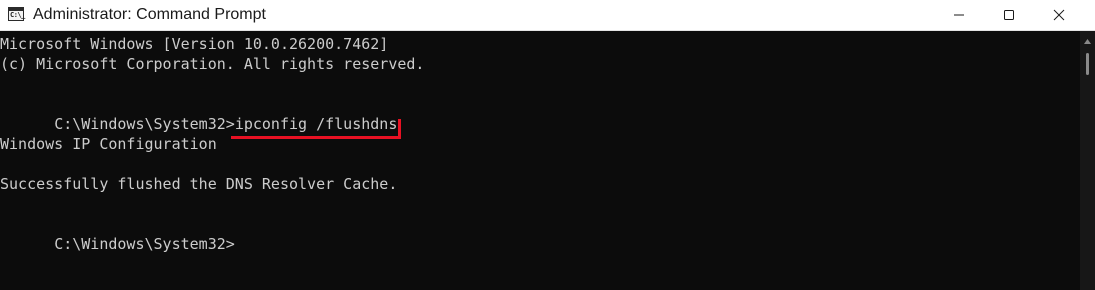 Image resolution: width=1095 pixels, height=290 pixels. Describe the element at coordinates (1087, 160) in the screenshot. I see `vertical-scrollbar` at that location.